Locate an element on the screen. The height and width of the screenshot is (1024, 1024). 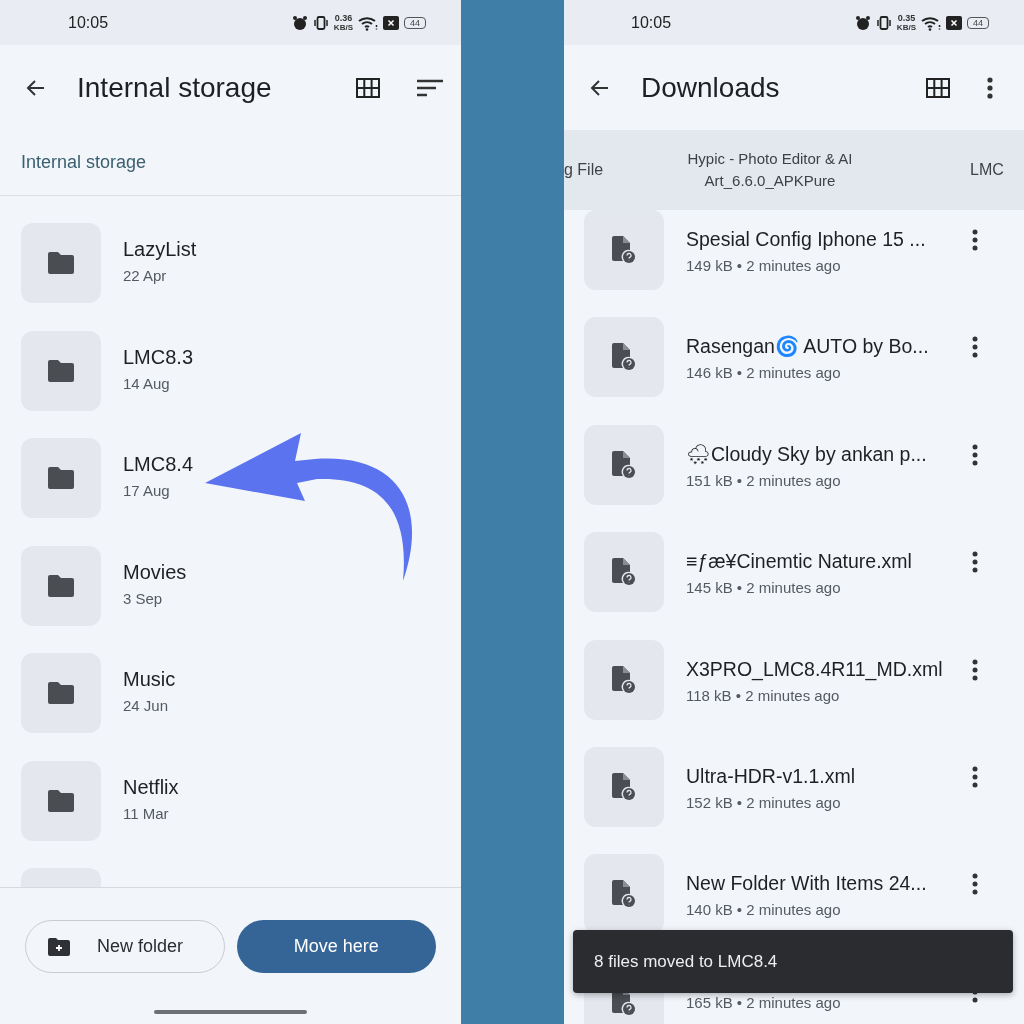
move-here-button: Move here is located at coordinates (336, 946).